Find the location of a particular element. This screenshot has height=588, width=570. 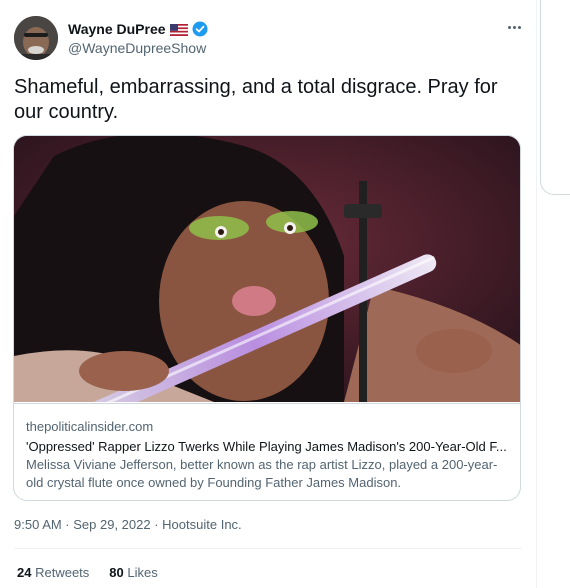

author-handle: @WayneDupreeShow is located at coordinates (137, 48).